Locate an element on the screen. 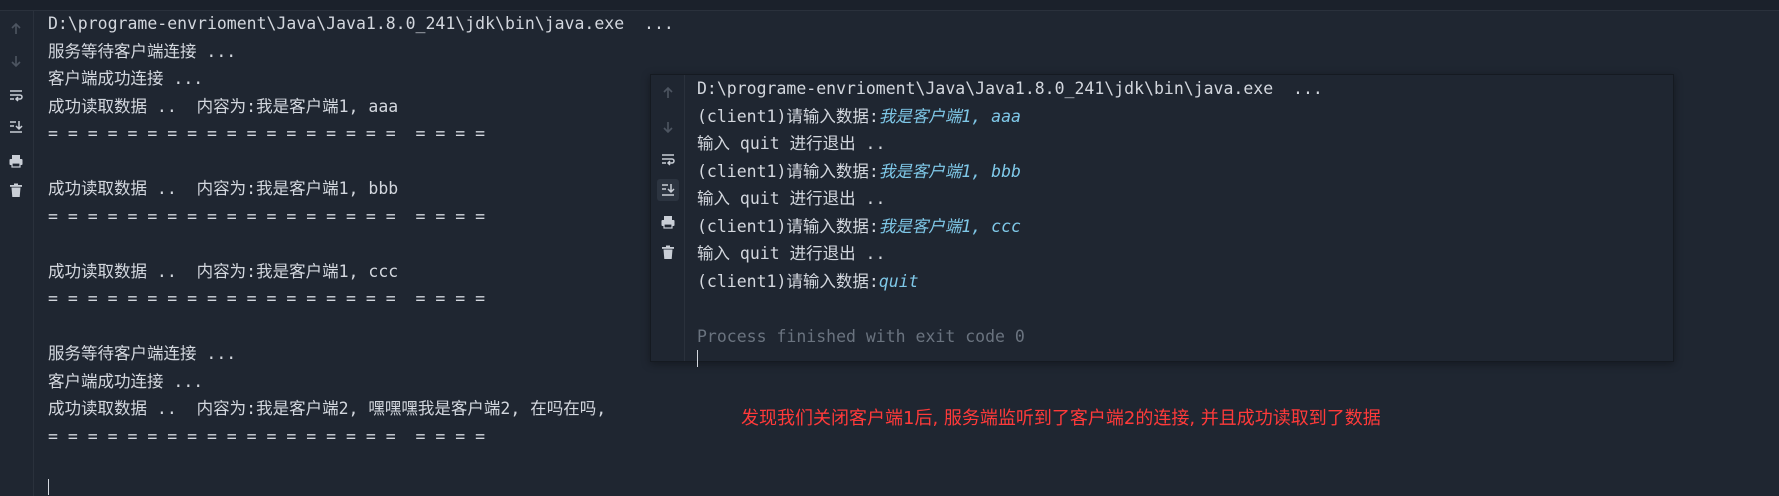  process-finished-line: Process finished with exit code 0 is located at coordinates (861, 336).